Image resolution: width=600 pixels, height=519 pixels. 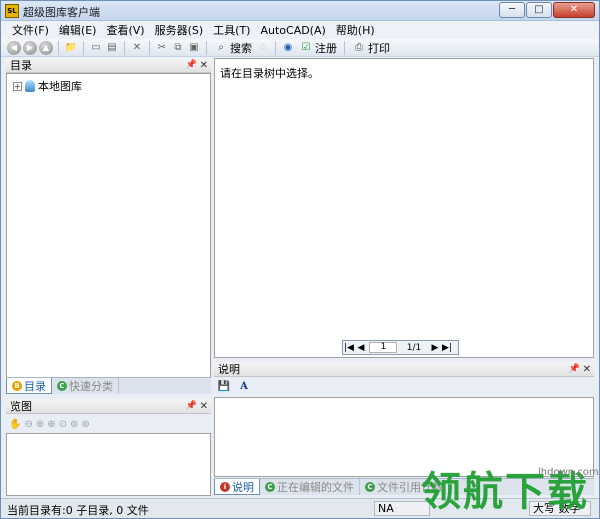 I want to click on menu-edit: 编辑(E), so click(x=78, y=30).